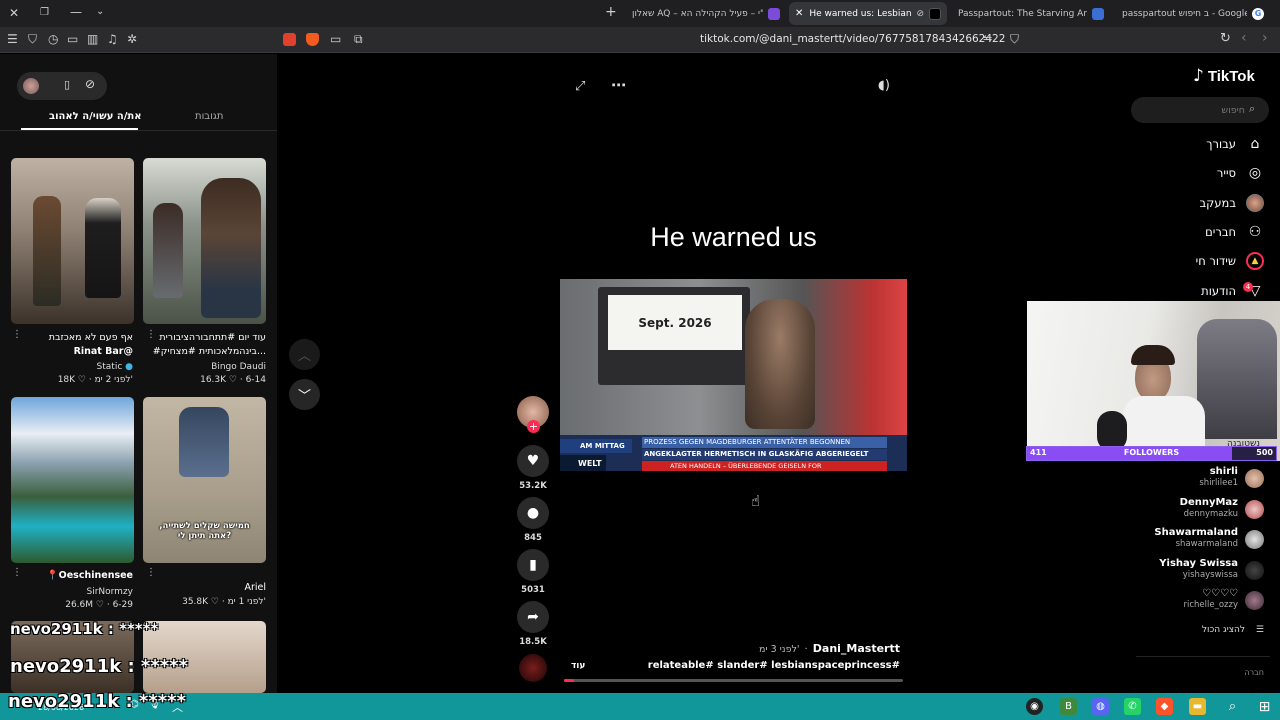 The image size is (1280, 720). I want to click on nav-live: שידור חי ▲, so click(1230, 261).